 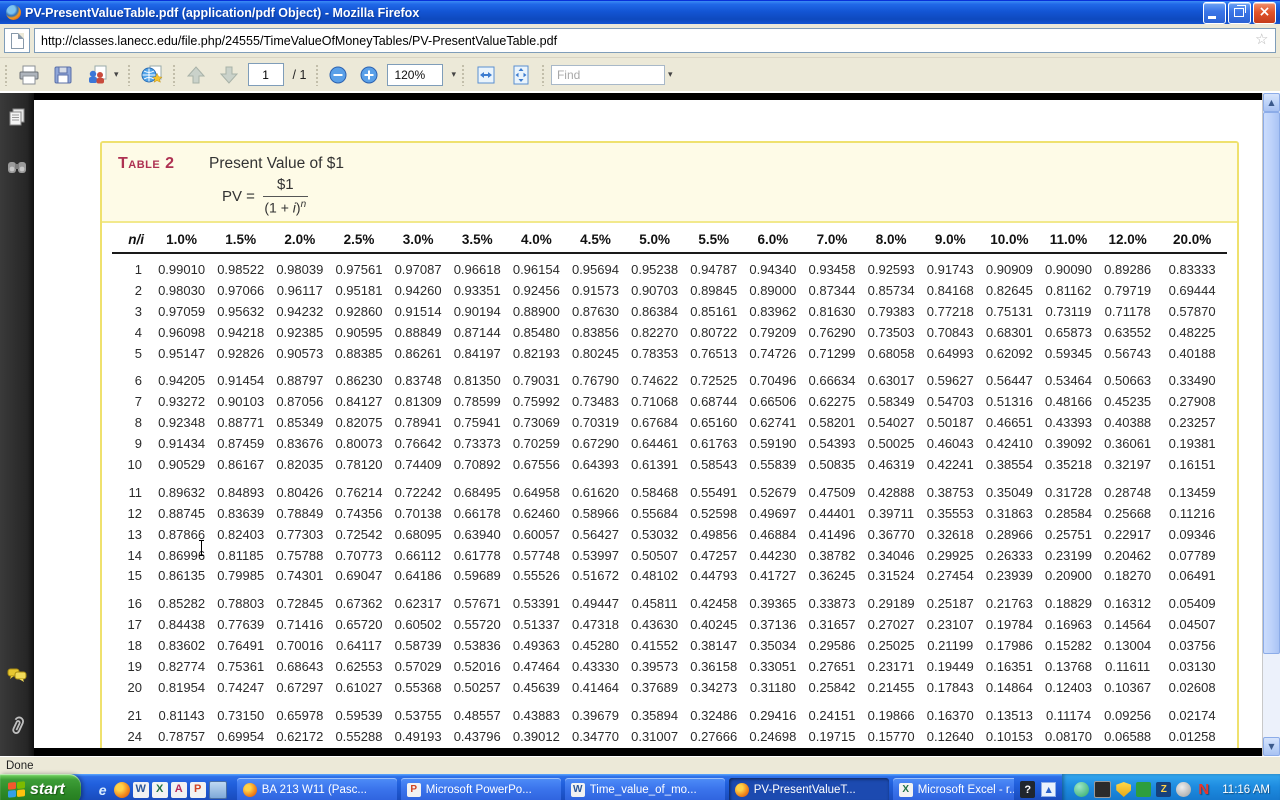 What do you see at coordinates (714, 311) in the screenshot?
I see `table-cell: 0.85161` at bounding box center [714, 311].